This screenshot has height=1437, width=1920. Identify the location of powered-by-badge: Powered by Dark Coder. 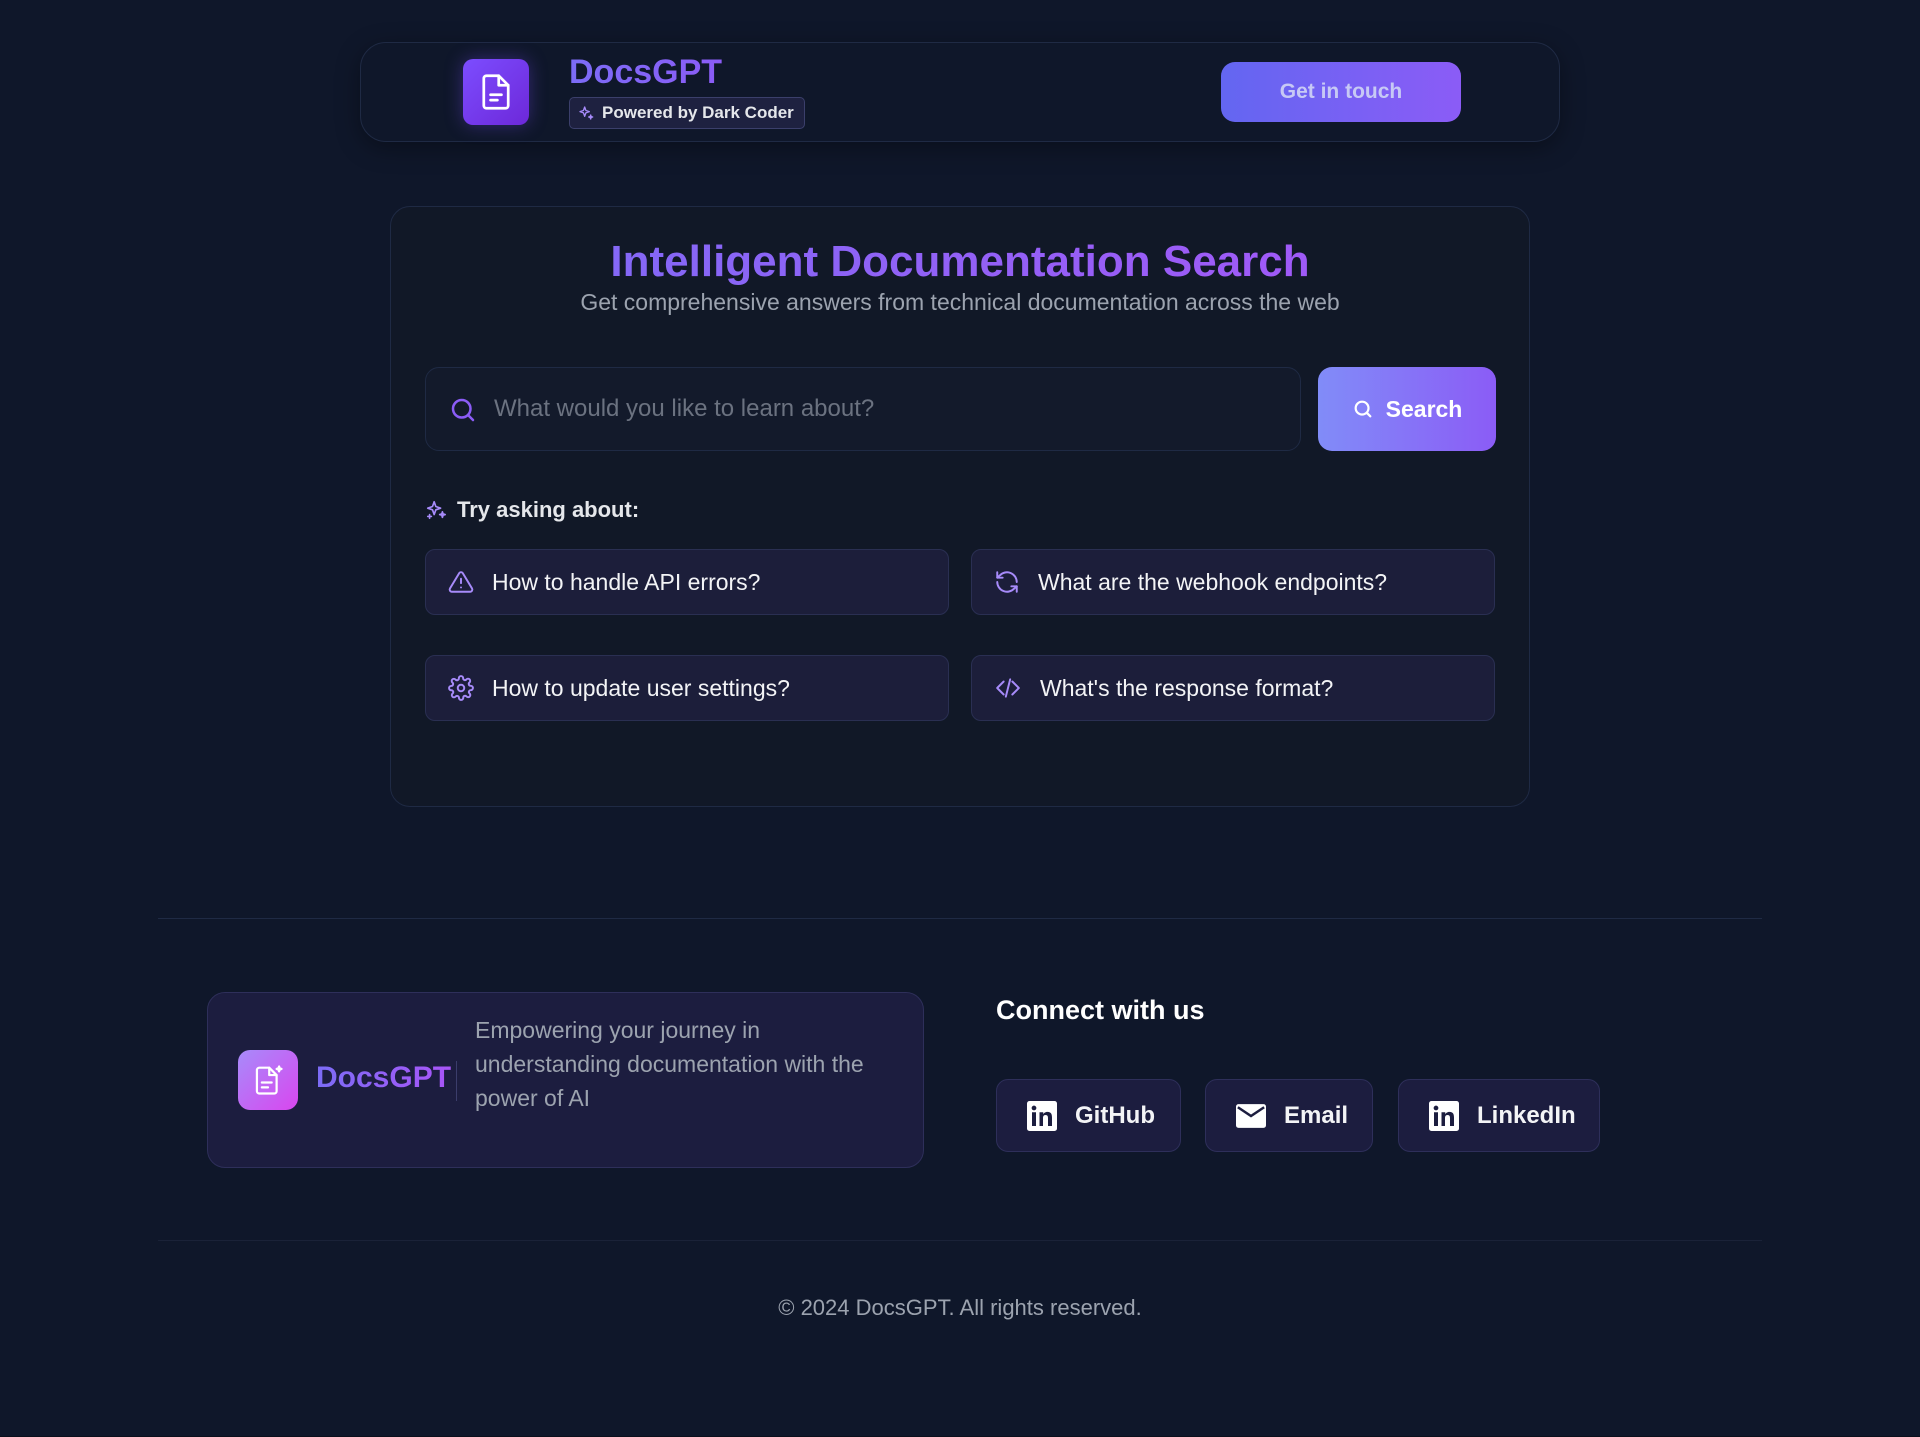
(687, 113).